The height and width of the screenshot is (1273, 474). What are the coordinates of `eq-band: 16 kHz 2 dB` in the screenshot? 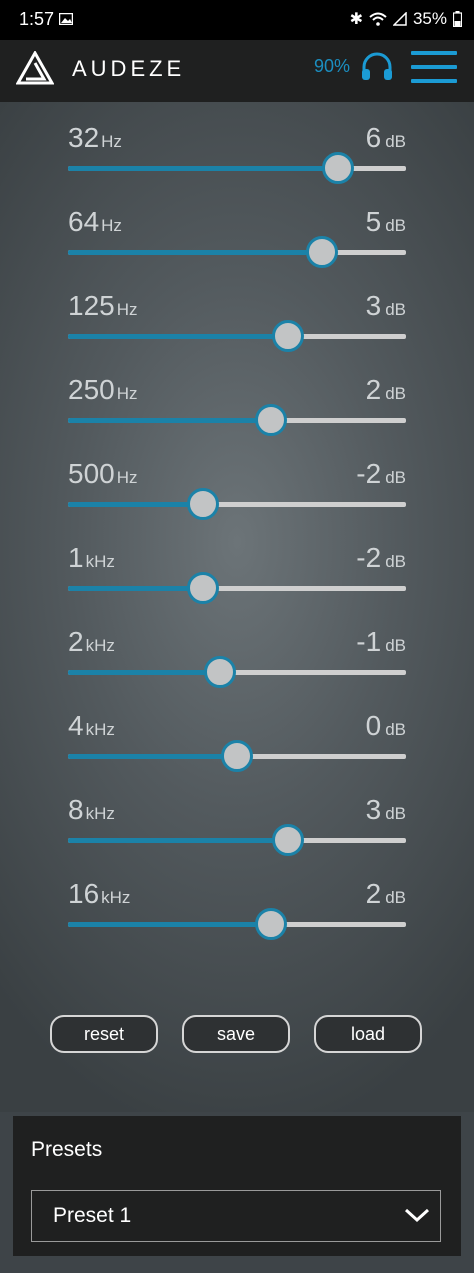 It's located at (237, 909).